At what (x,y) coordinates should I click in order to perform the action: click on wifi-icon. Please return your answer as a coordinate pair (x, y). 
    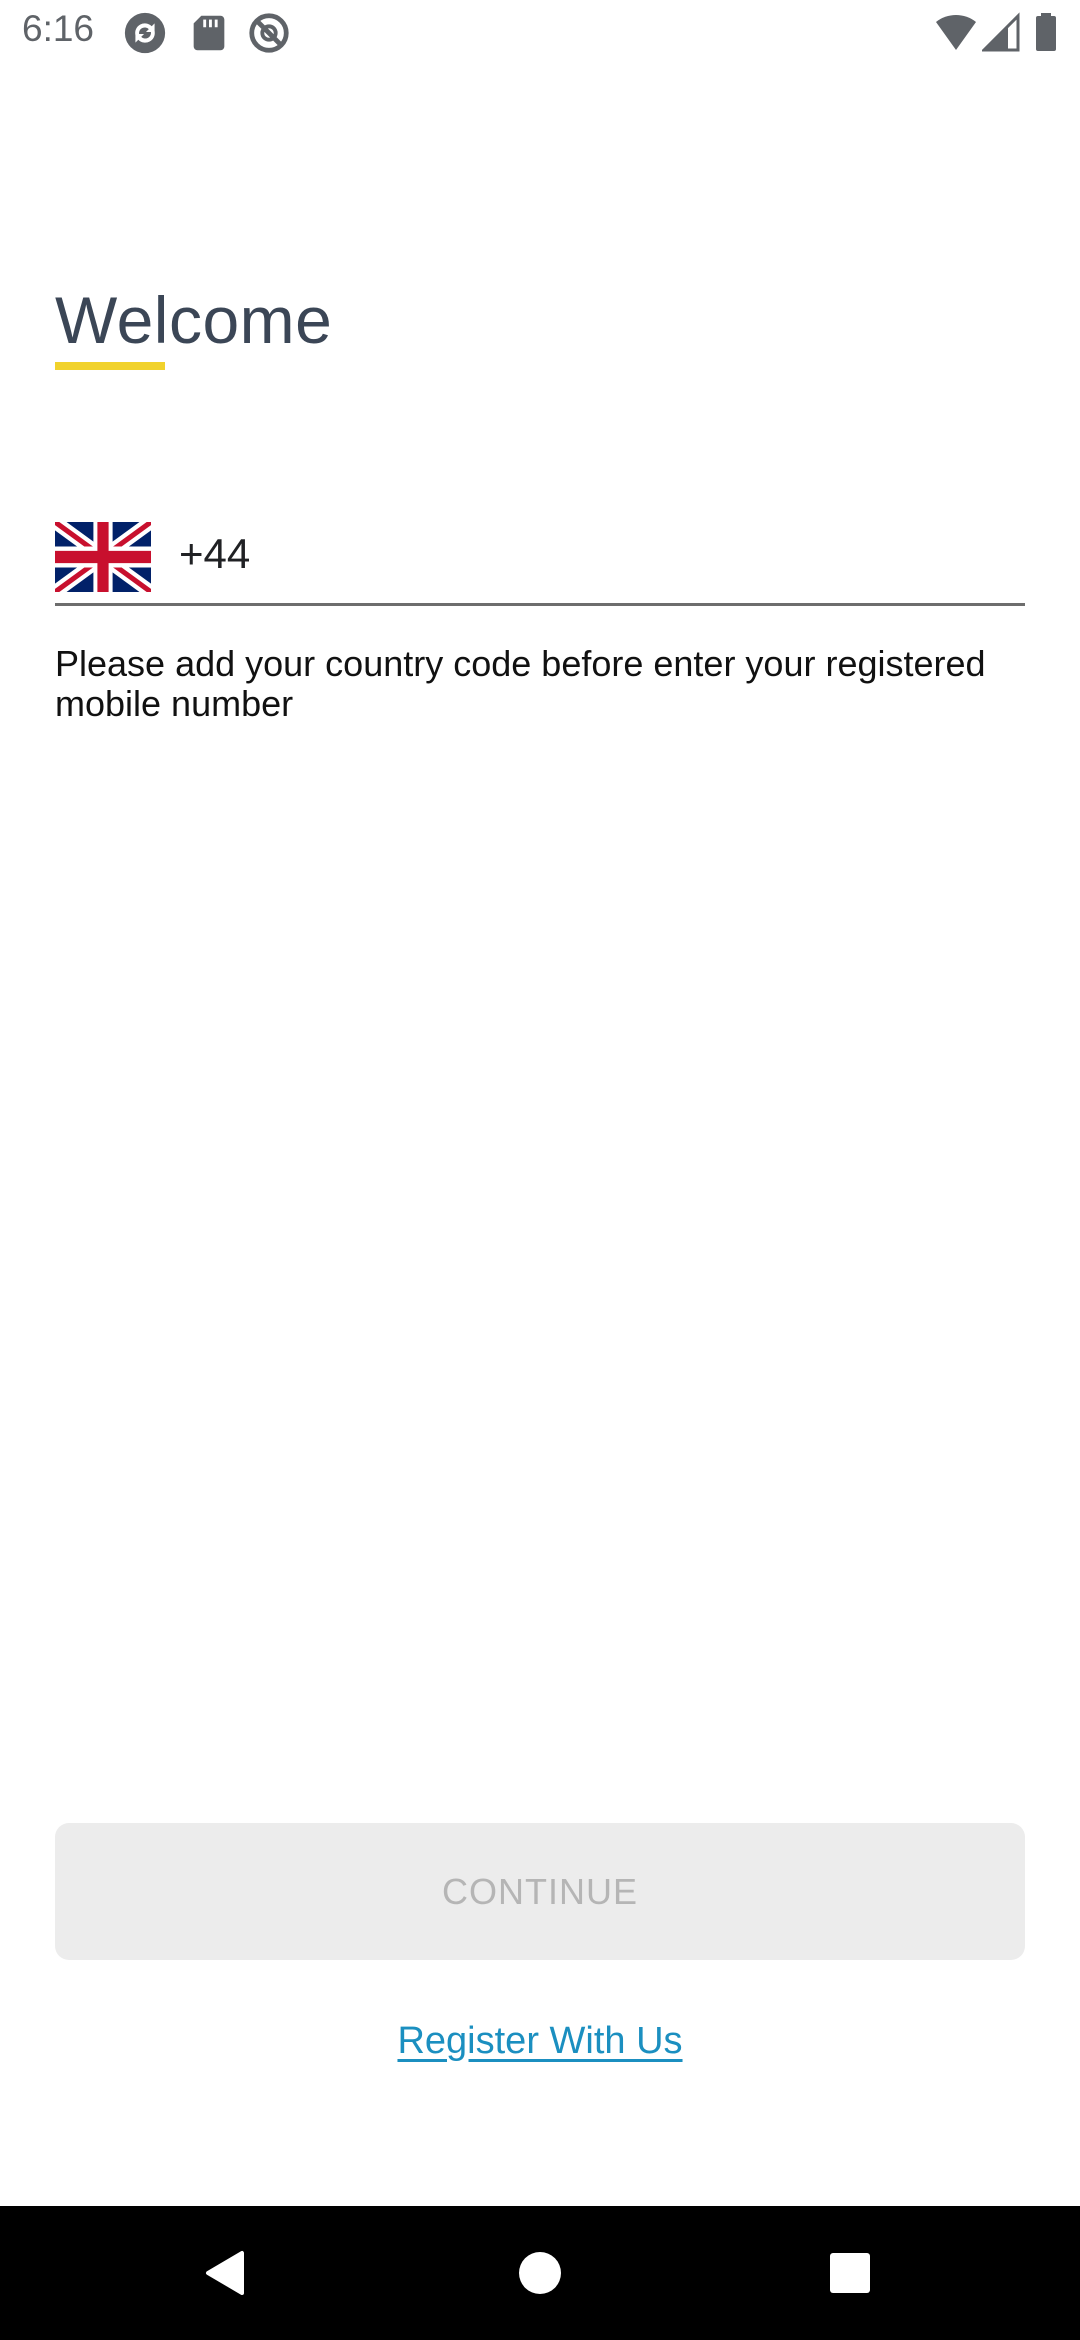
    Looking at the image, I should click on (956, 32).